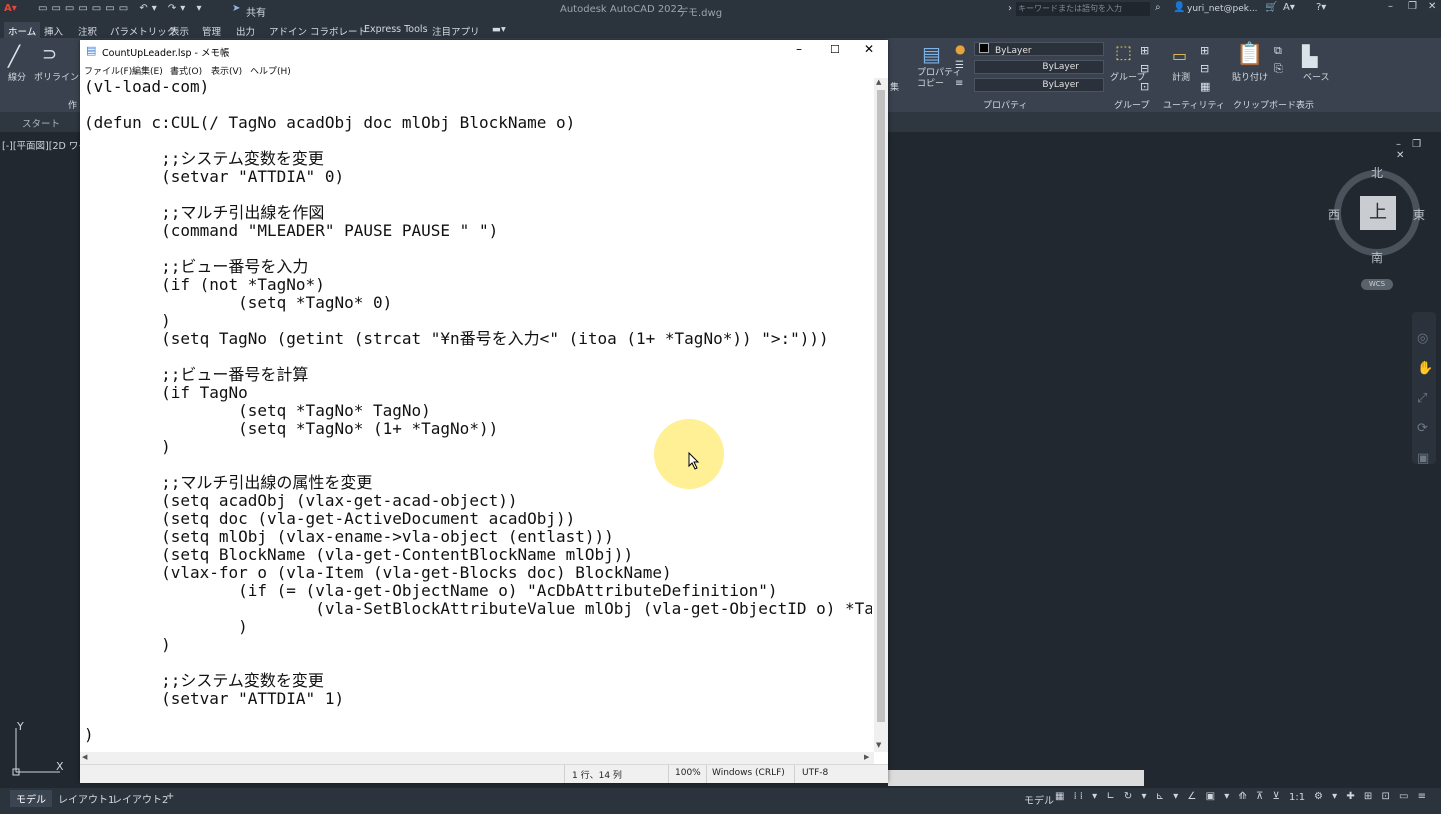  Describe the element at coordinates (694, 461) in the screenshot. I see `mouse-pointer-icon` at that location.